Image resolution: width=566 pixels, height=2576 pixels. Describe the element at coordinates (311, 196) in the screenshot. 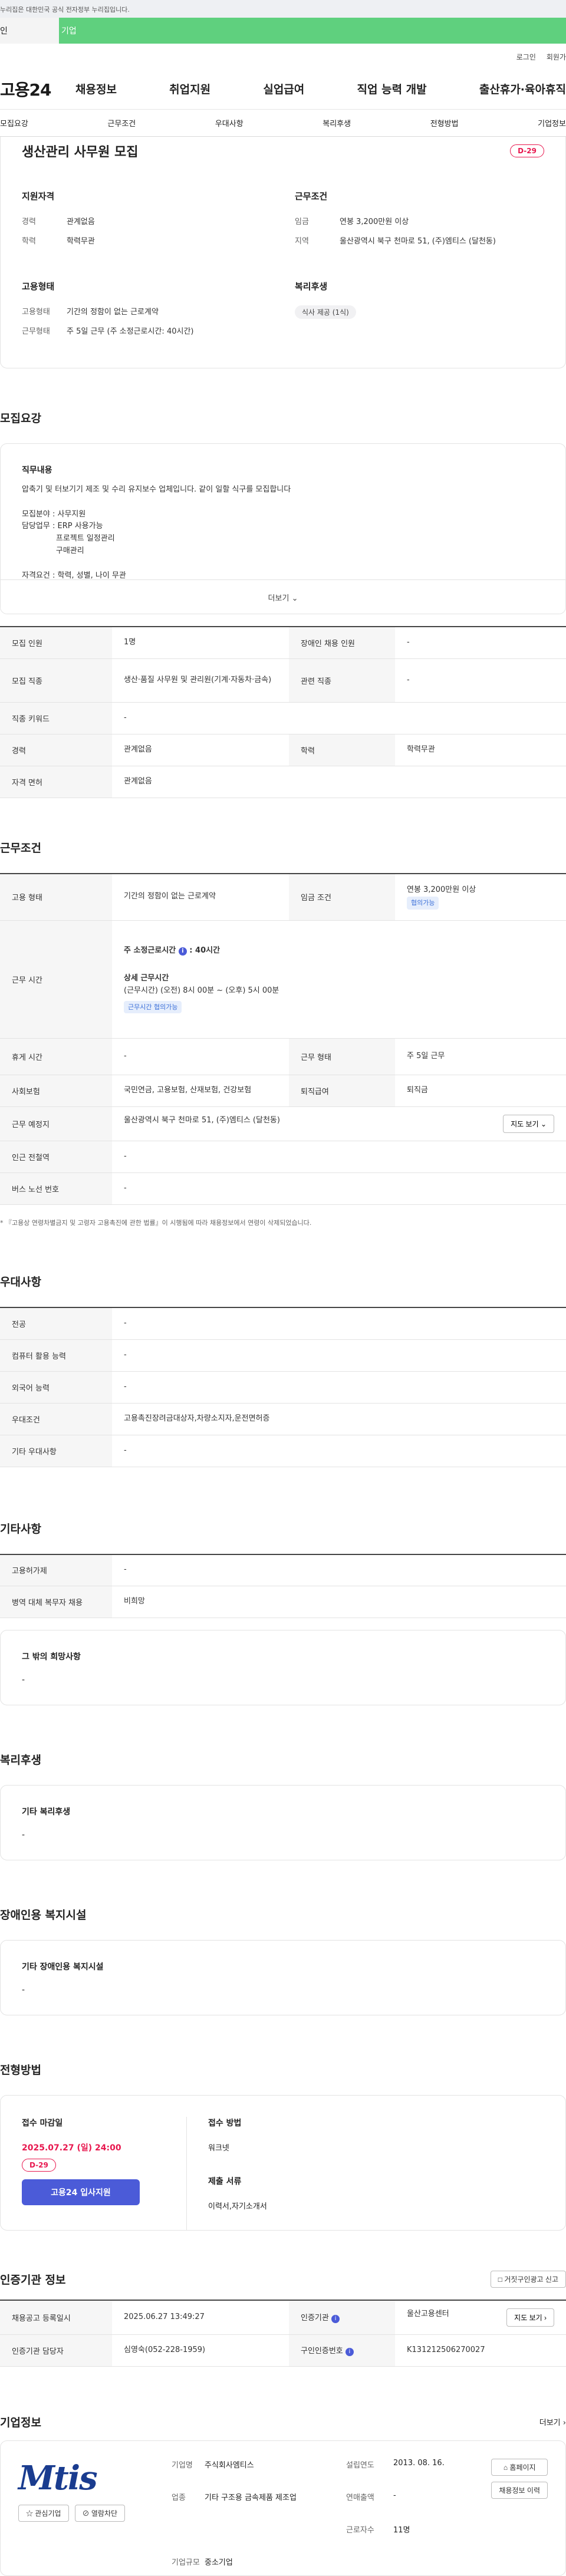

I see `condition-title: 근무조건` at that location.